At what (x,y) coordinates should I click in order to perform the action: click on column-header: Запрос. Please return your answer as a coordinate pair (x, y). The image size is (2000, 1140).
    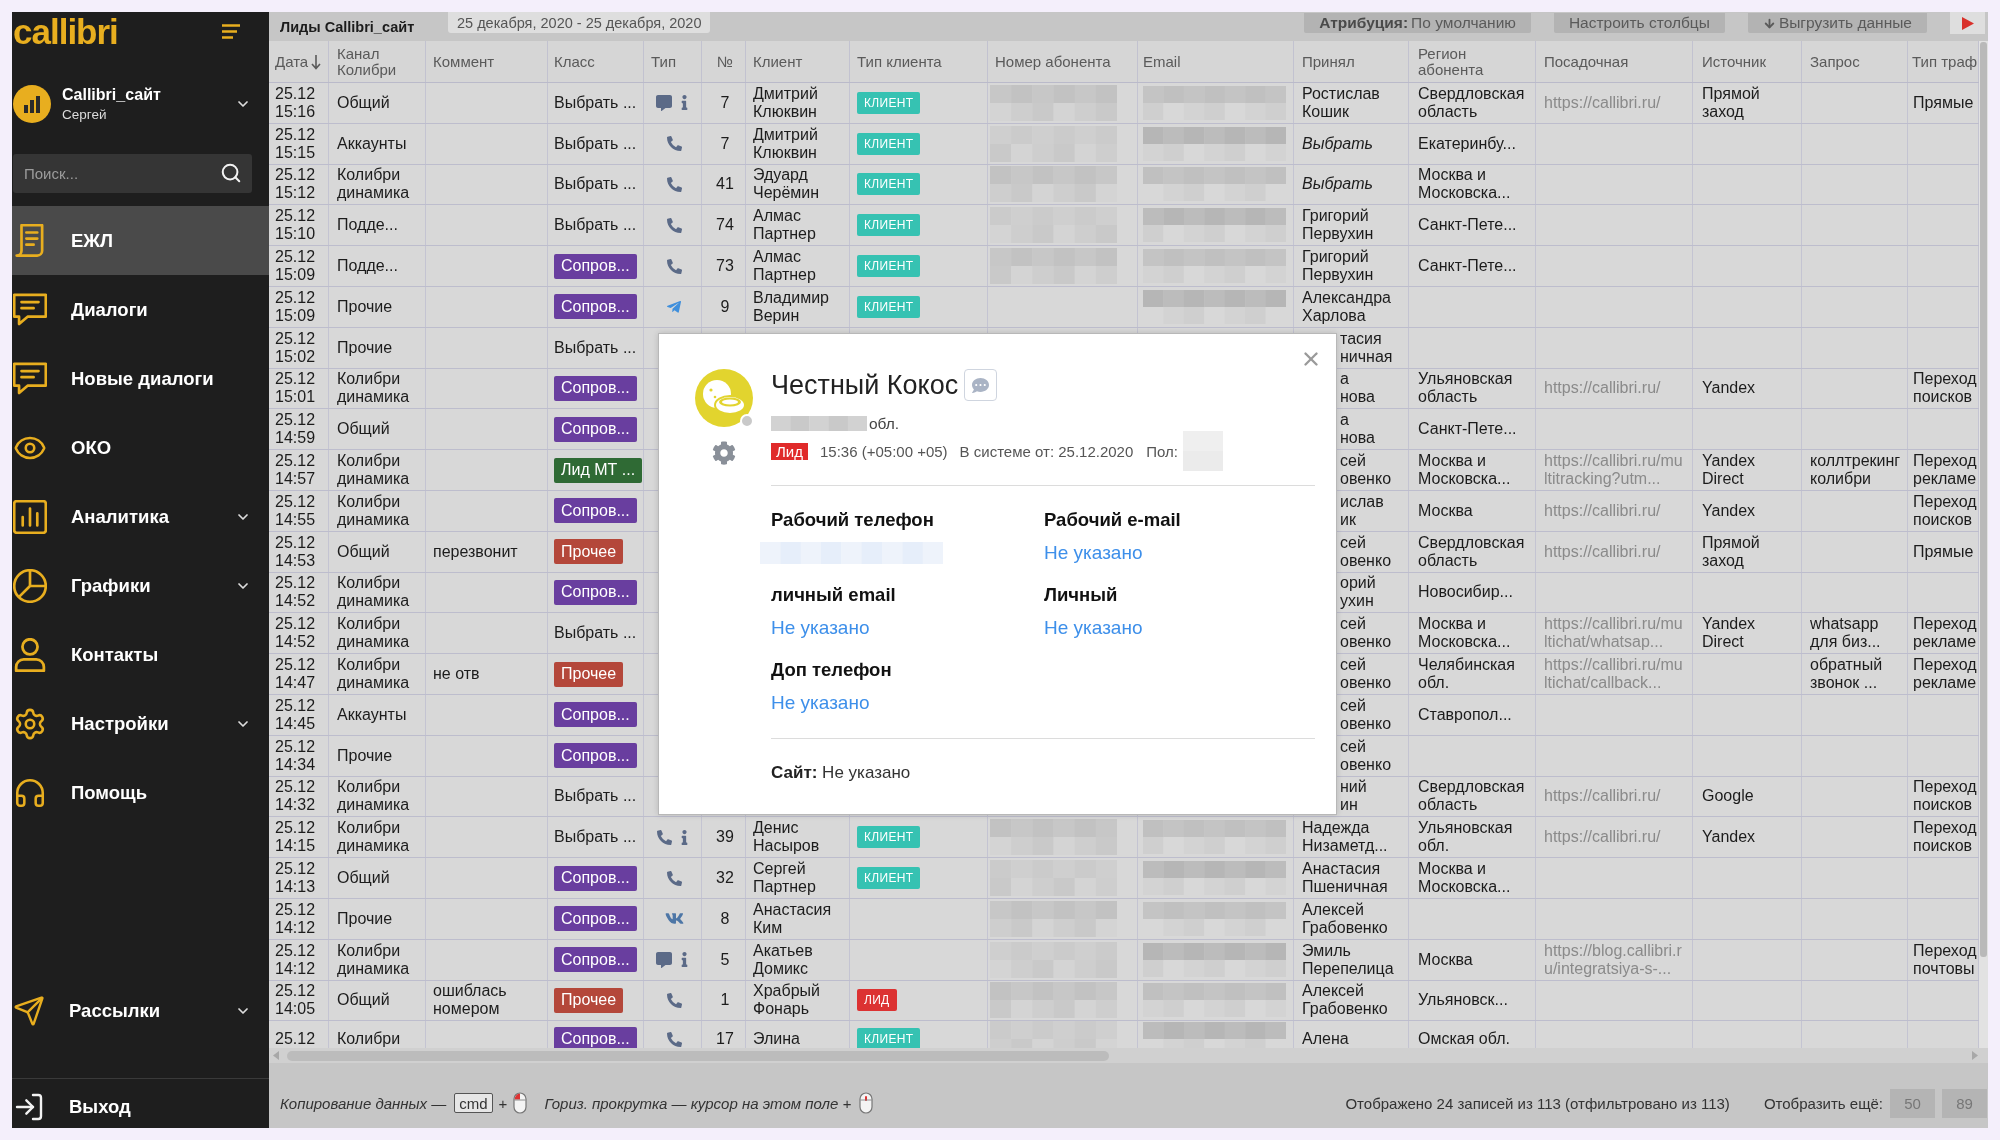
    Looking at the image, I should click on (1855, 61).